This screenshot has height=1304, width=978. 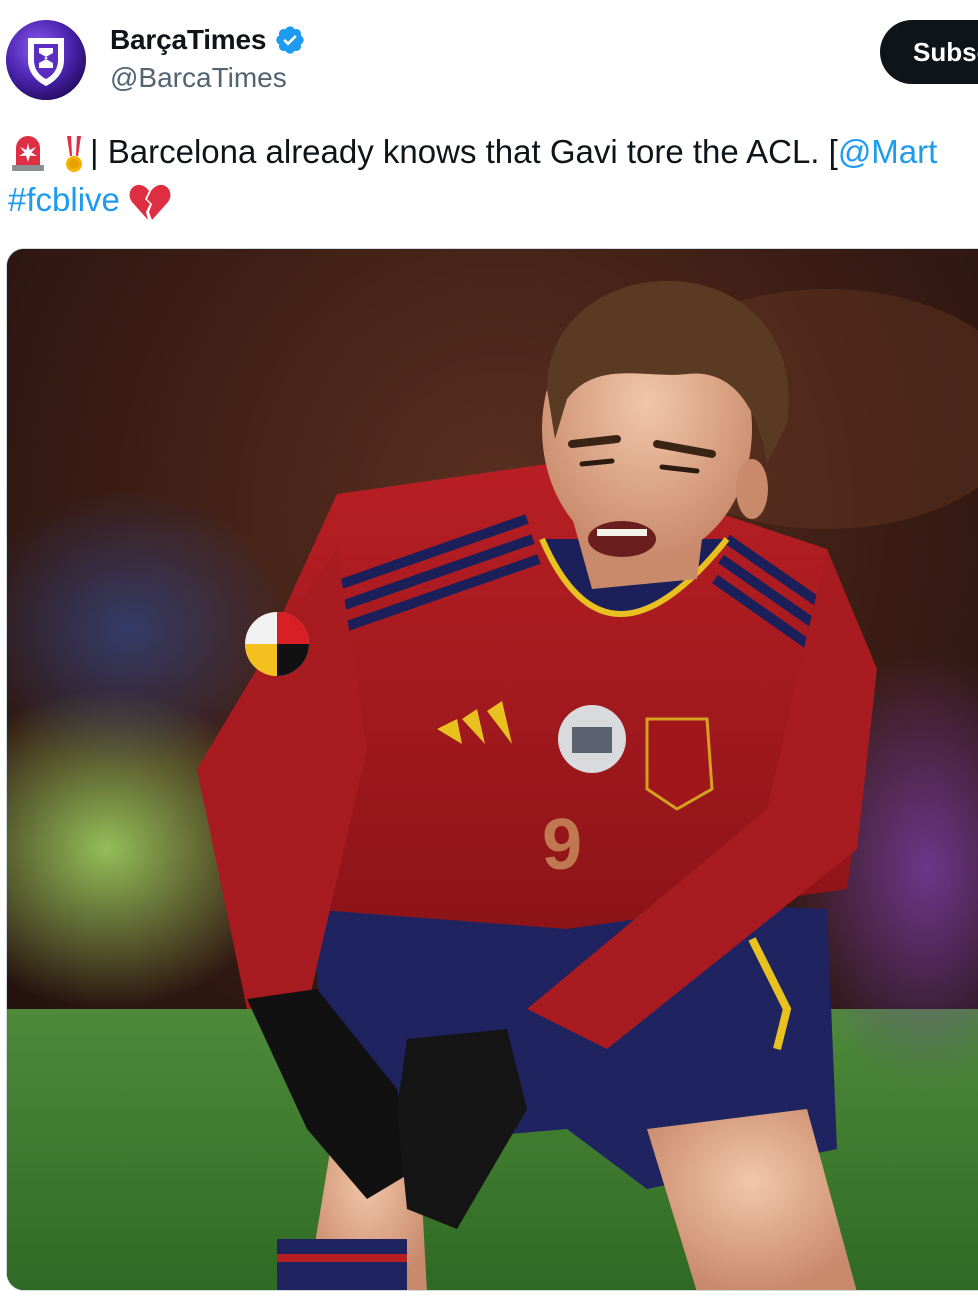 I want to click on mention-link: @Mart, so click(x=888, y=151).